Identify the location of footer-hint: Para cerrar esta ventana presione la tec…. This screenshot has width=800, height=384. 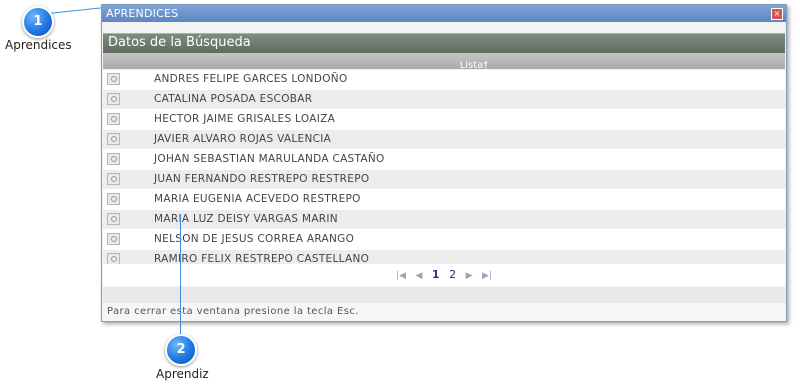
(233, 311).